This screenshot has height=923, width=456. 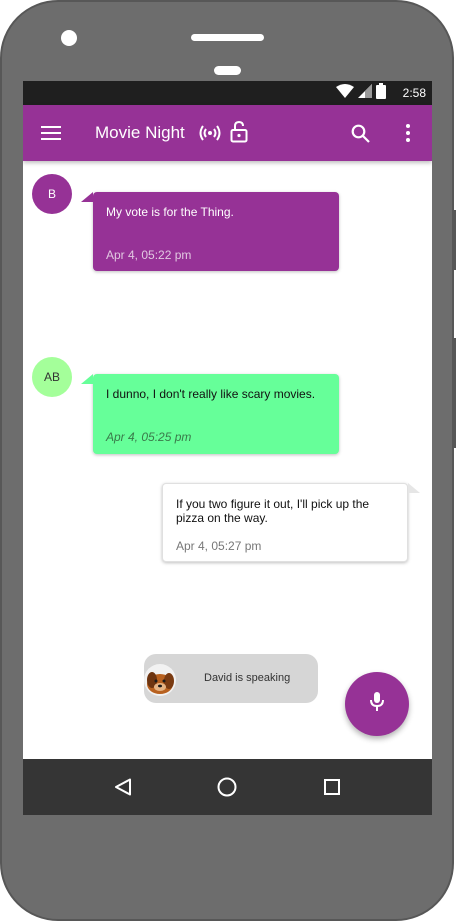 What do you see at coordinates (381, 93) in the screenshot?
I see `battery-icon` at bounding box center [381, 93].